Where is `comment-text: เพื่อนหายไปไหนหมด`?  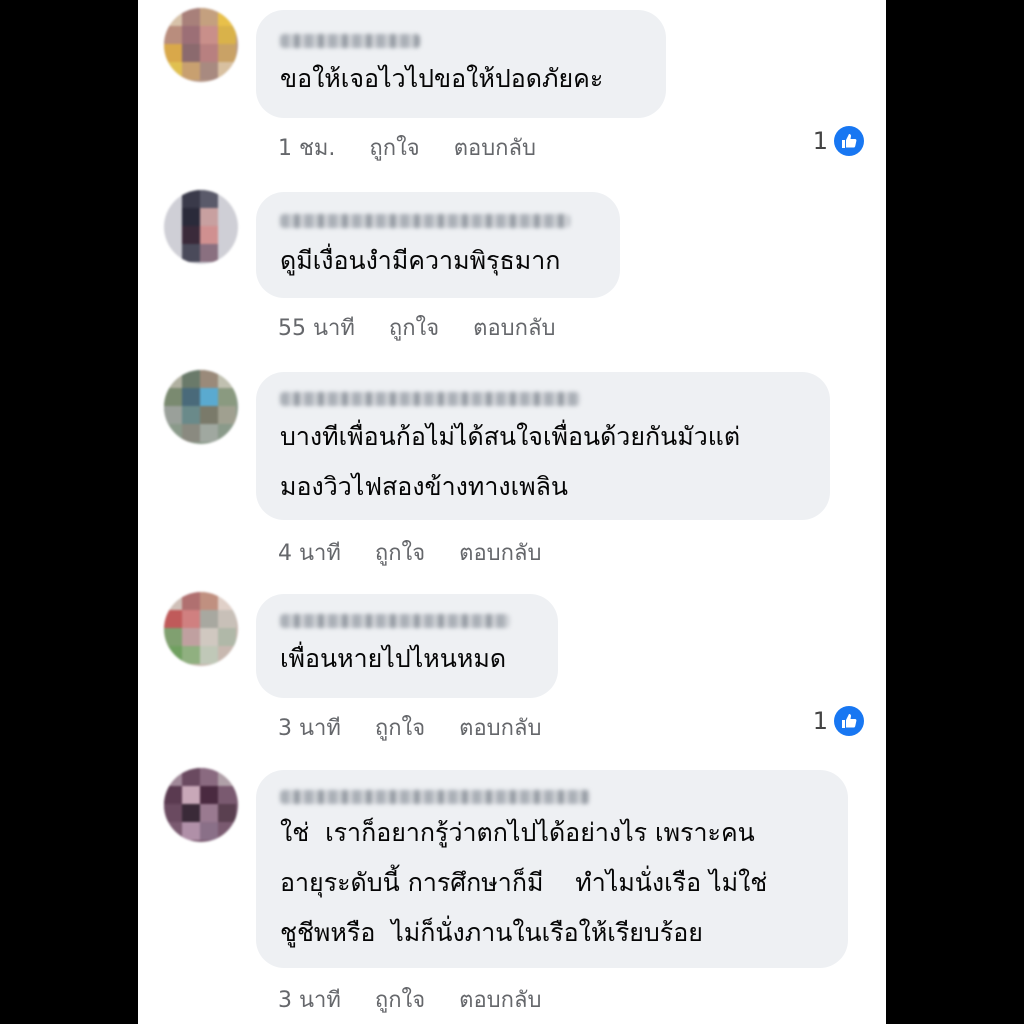
comment-text: เพื่อนหายไปไหนหมด is located at coordinates (393, 658).